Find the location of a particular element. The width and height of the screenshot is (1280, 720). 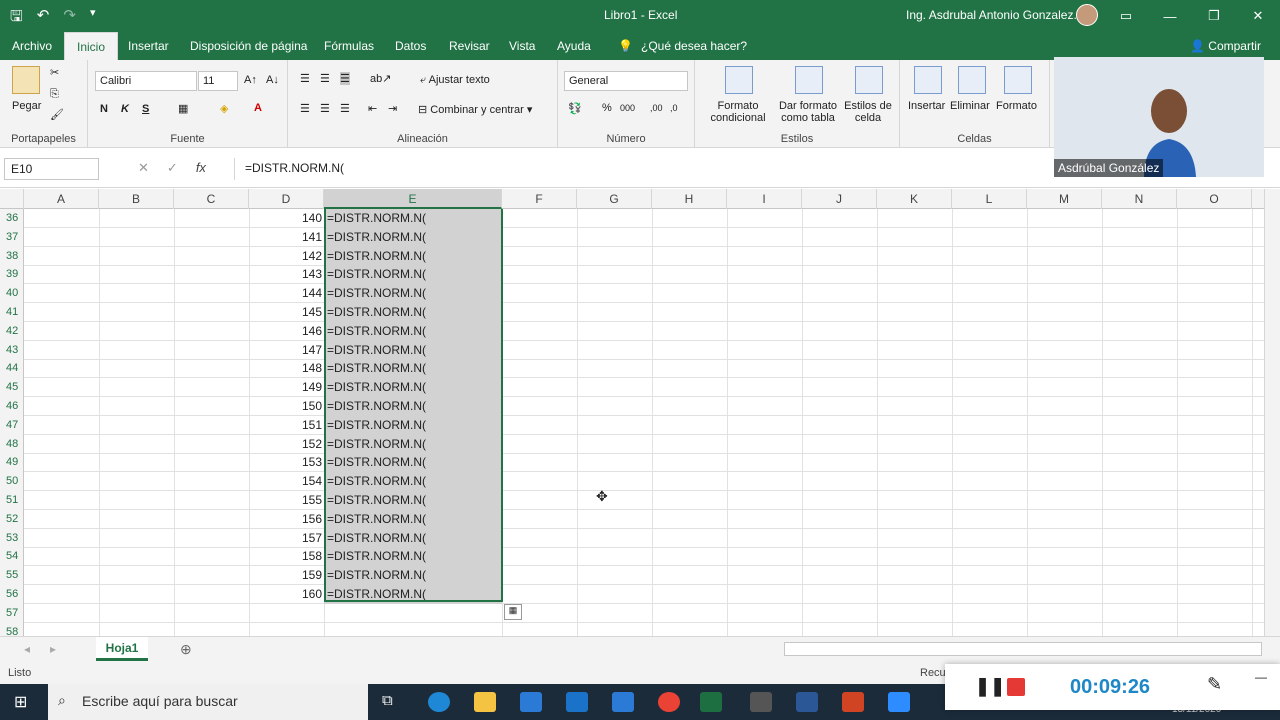

cell-d: 160 is located at coordinates (286, 594).